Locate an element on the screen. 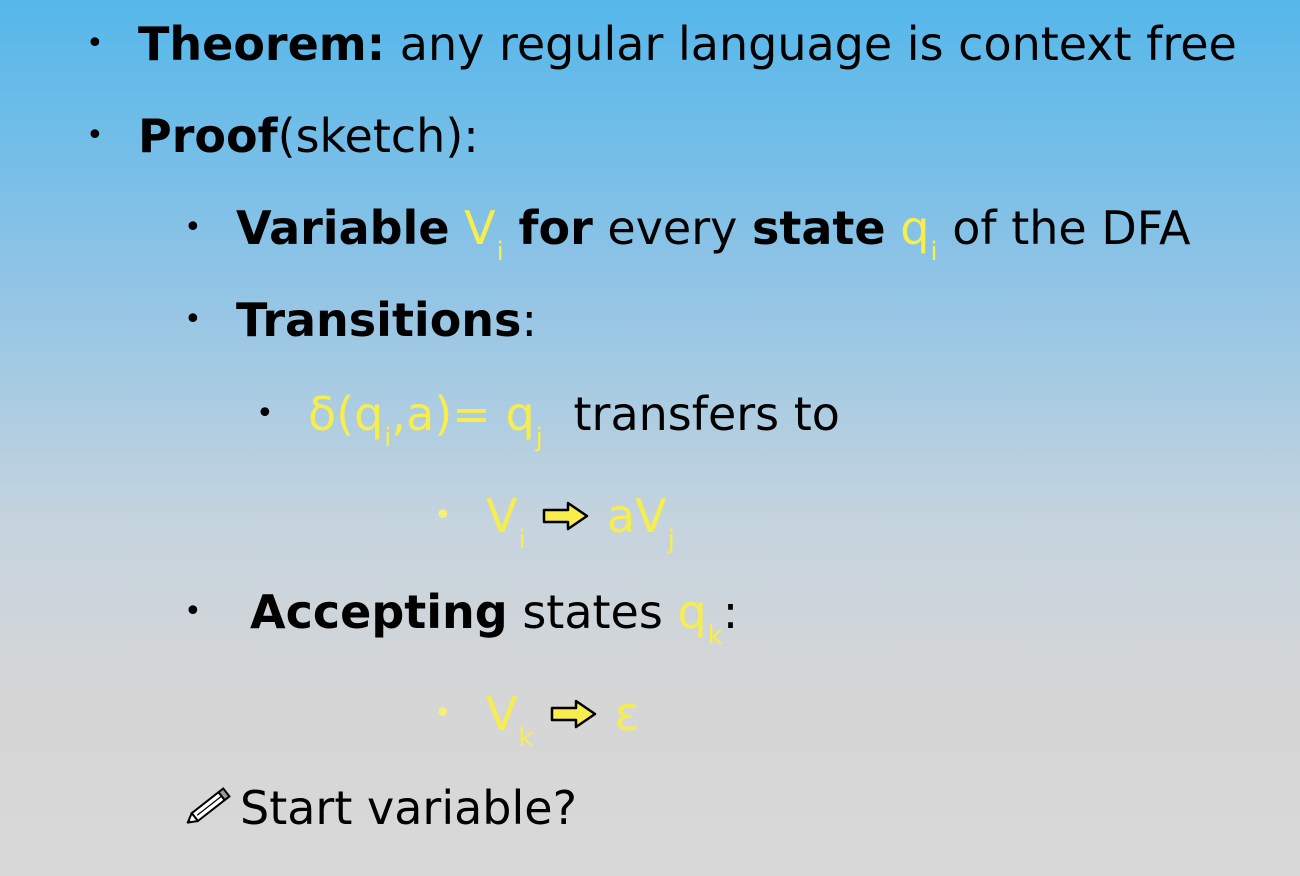 This screenshot has height=876, width=1300. accepting-colon: : is located at coordinates (730, 612).